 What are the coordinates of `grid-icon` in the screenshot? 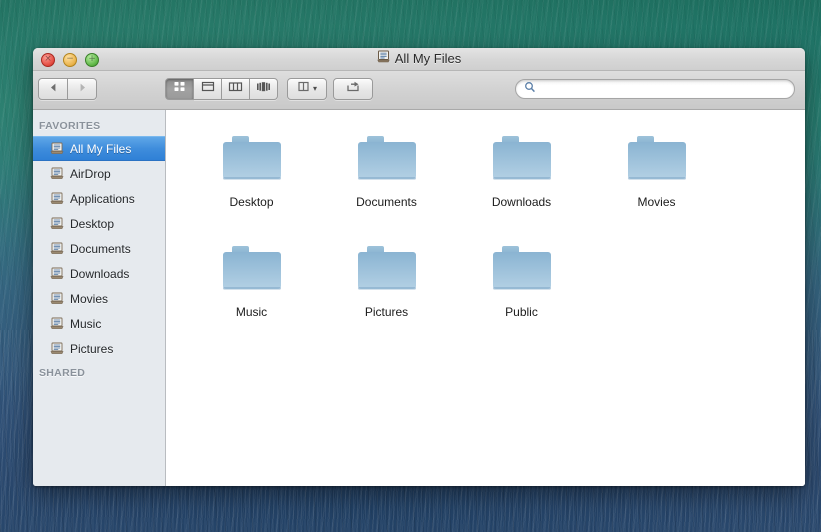 It's located at (179, 89).